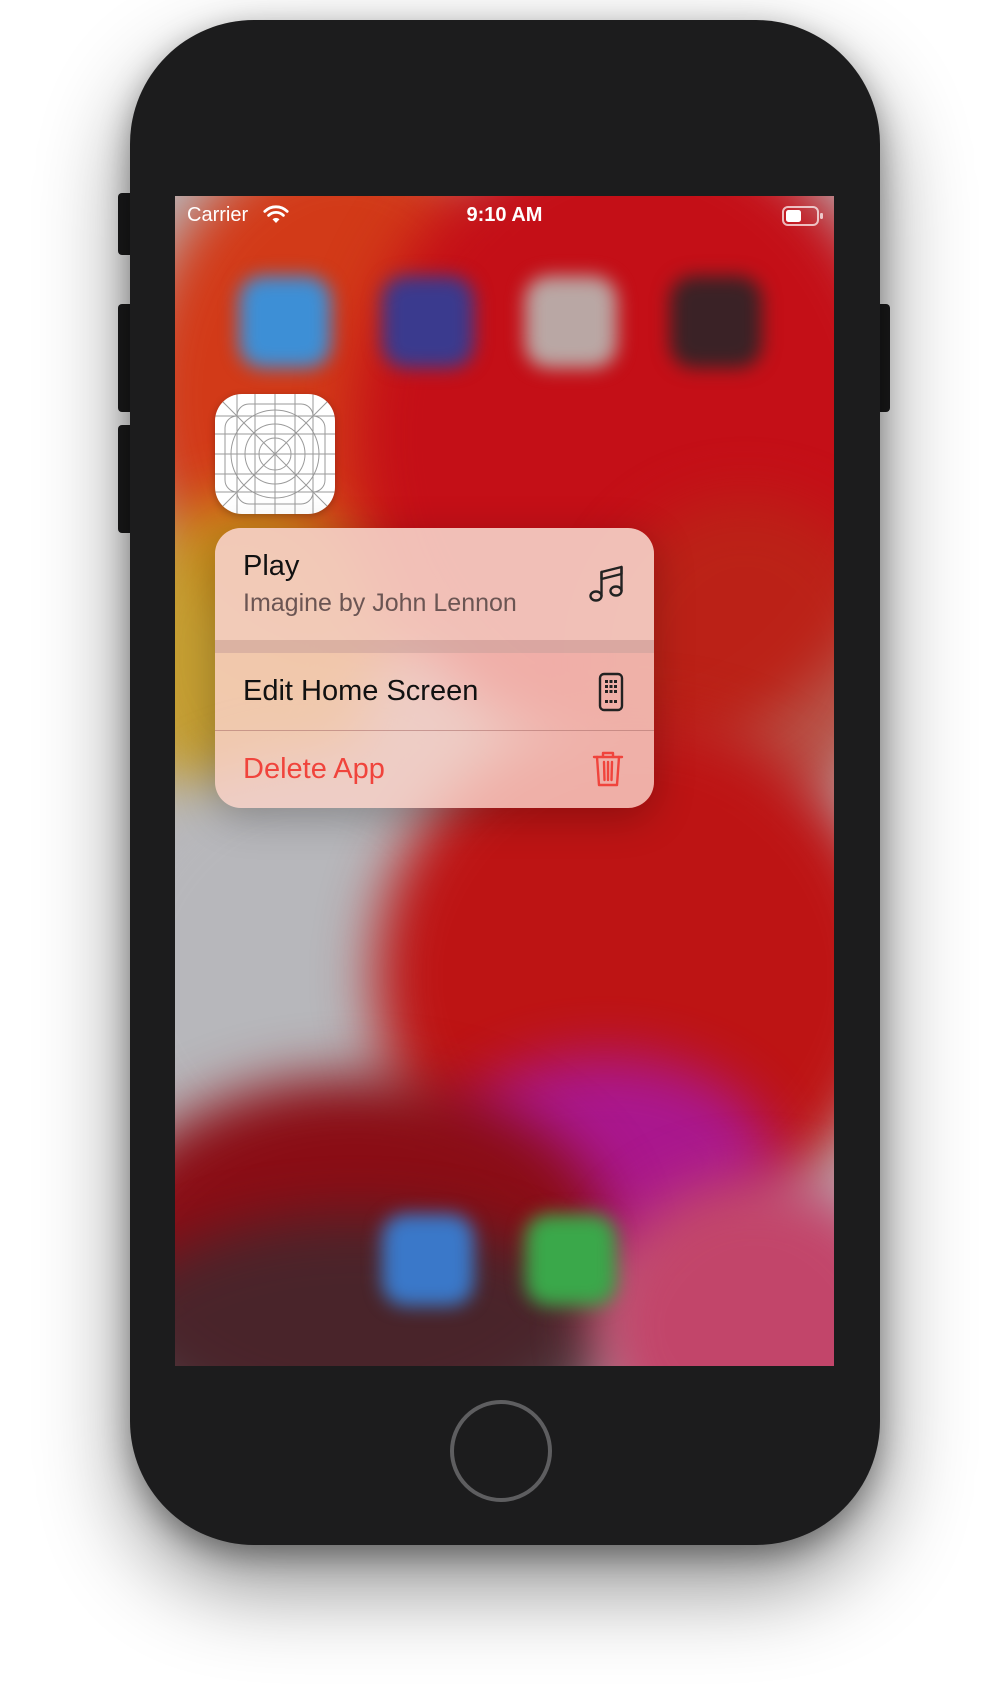 This screenshot has height=1692, width=1008. I want to click on app-icon-template-grid, so click(275, 454).